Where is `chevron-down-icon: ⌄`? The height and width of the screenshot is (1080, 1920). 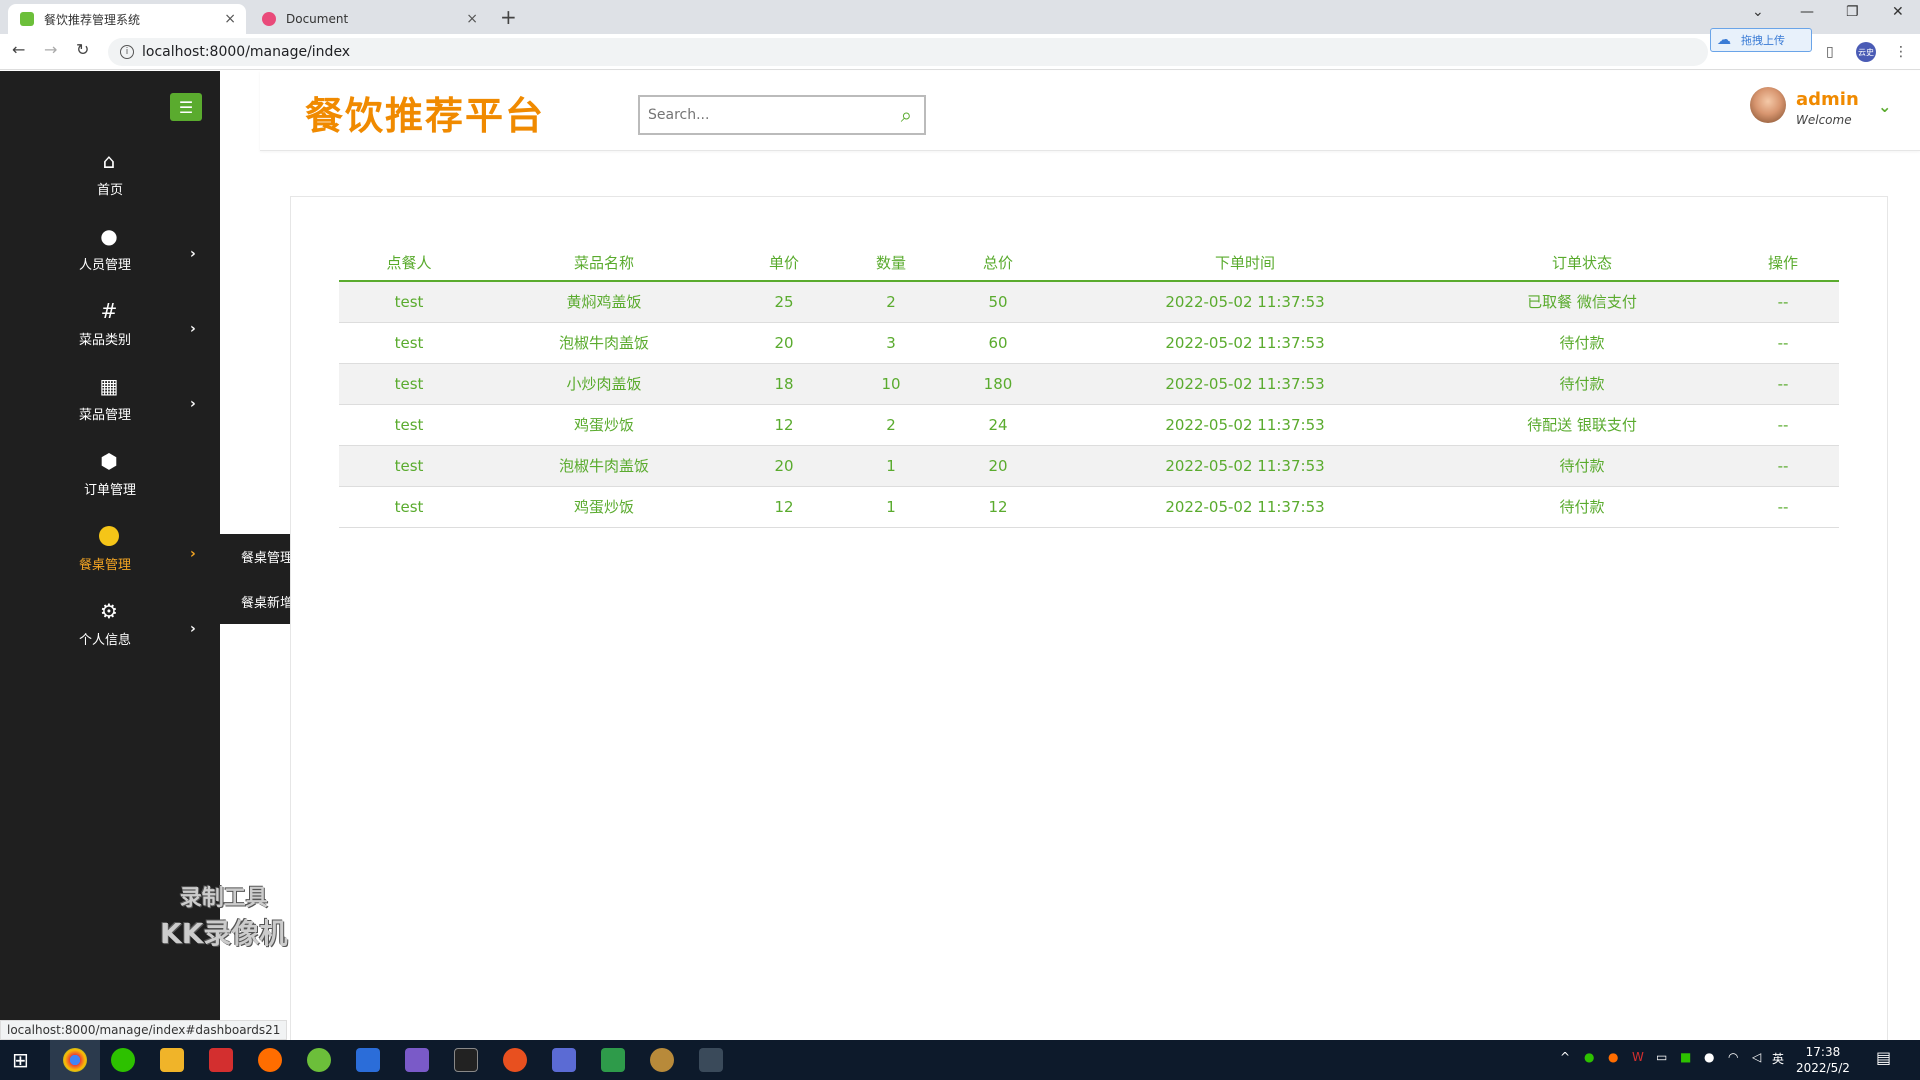
chevron-down-icon: ⌄ is located at coordinates (1884, 106).